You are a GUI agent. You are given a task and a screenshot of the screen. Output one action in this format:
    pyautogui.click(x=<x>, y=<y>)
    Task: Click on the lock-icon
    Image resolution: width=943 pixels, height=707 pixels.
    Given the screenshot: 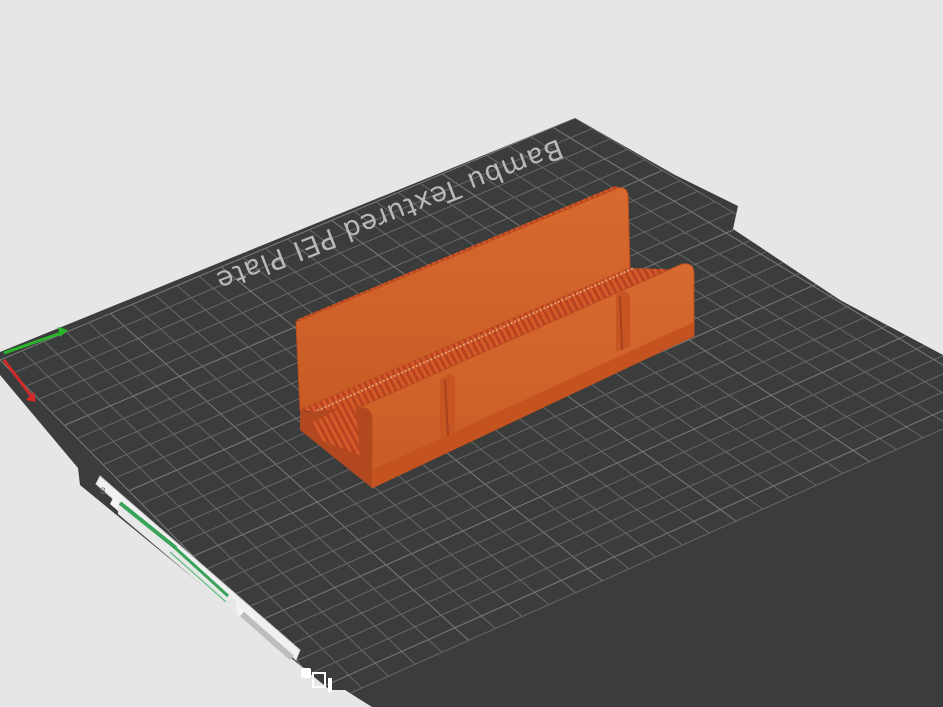 What is the action you would take?
    pyautogui.click(x=306, y=673)
    